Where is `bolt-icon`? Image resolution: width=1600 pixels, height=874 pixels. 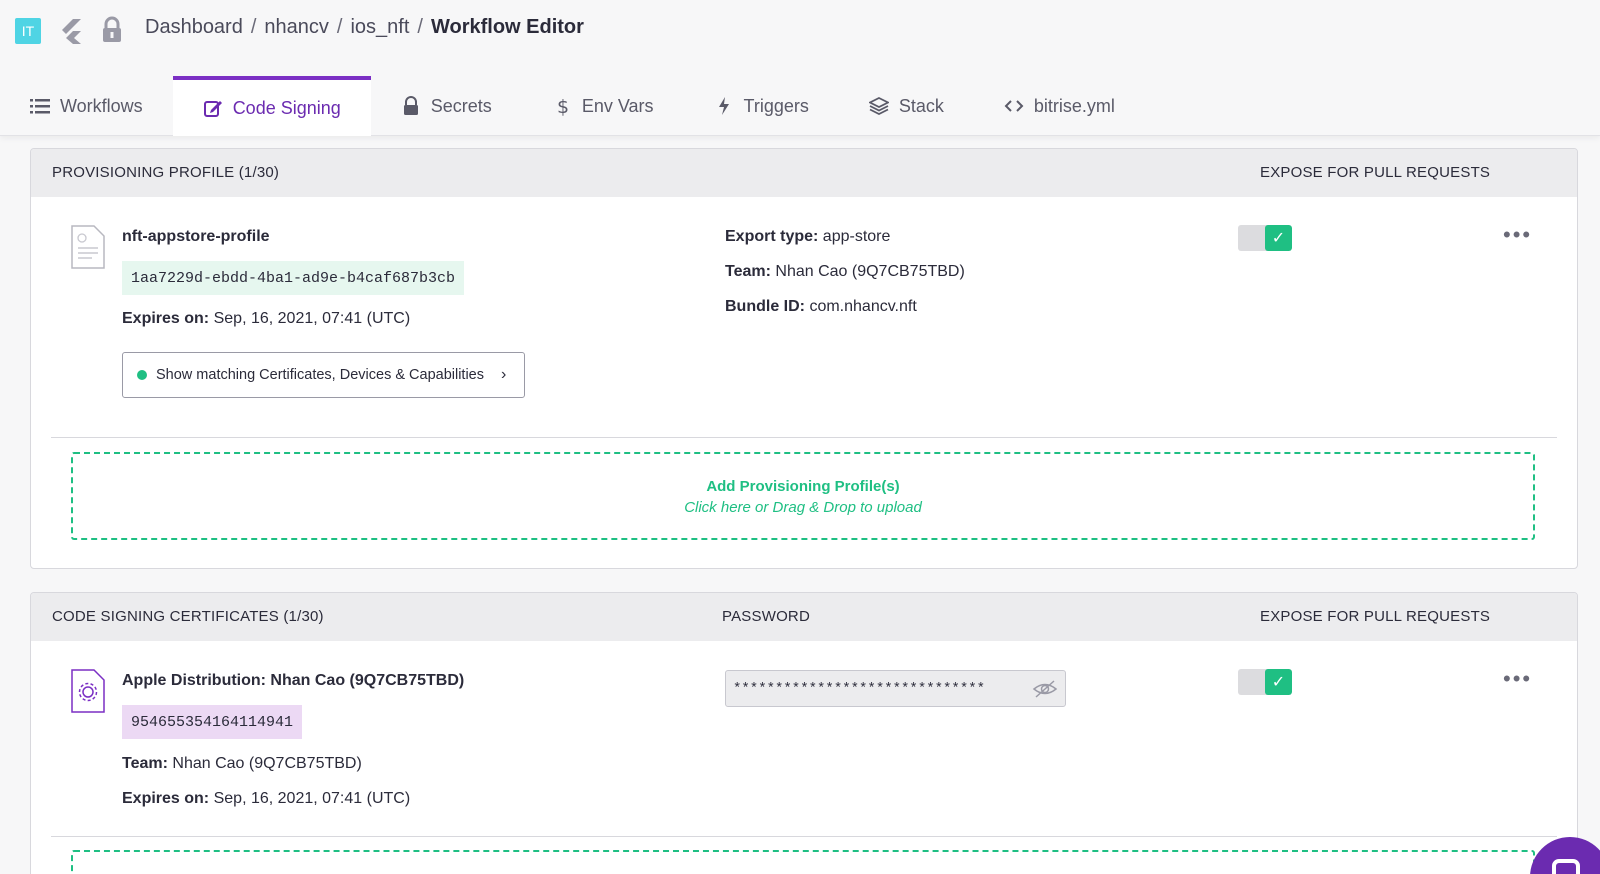
bolt-icon is located at coordinates (723, 106).